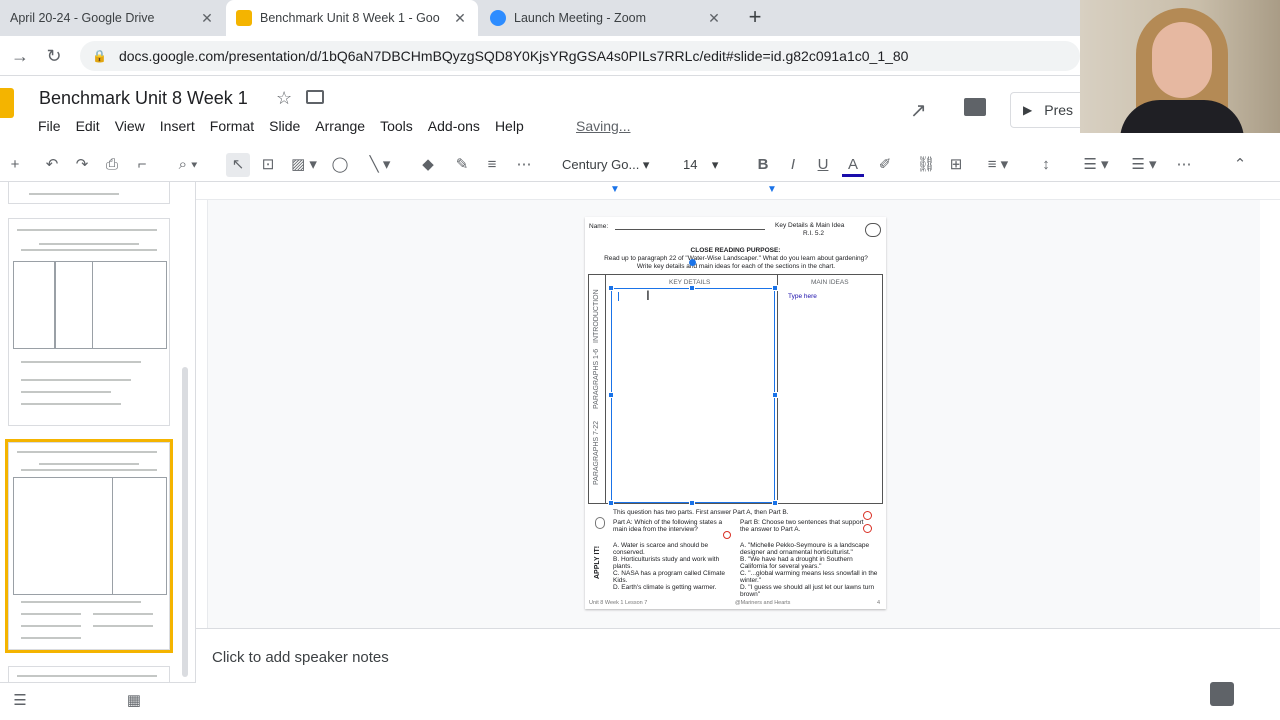 The height and width of the screenshot is (720, 1280). Describe the element at coordinates (340, 126) in the screenshot. I see `menu-arrange: Arrange` at that location.